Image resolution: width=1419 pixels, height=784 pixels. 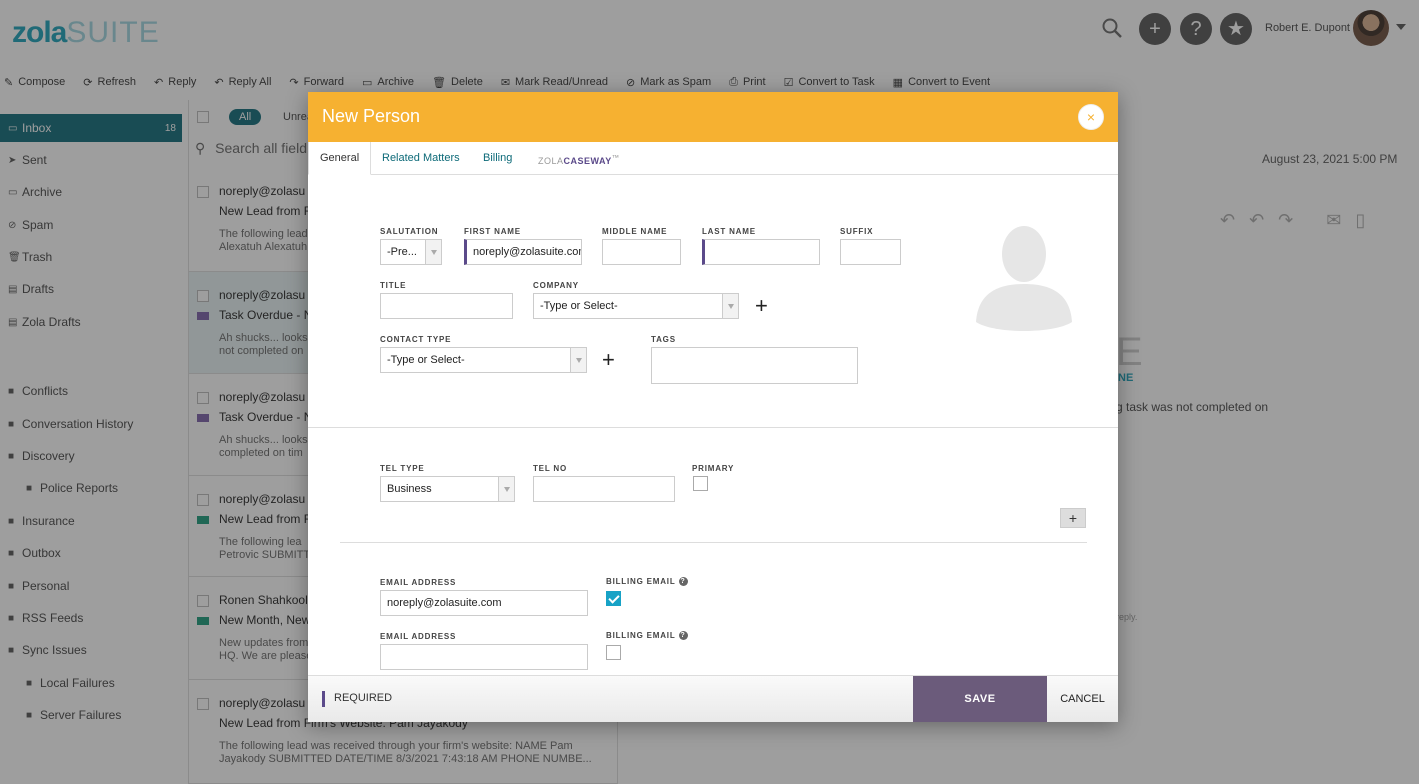 What do you see at coordinates (371, 116) in the screenshot?
I see `dialog-title: New Person` at bounding box center [371, 116].